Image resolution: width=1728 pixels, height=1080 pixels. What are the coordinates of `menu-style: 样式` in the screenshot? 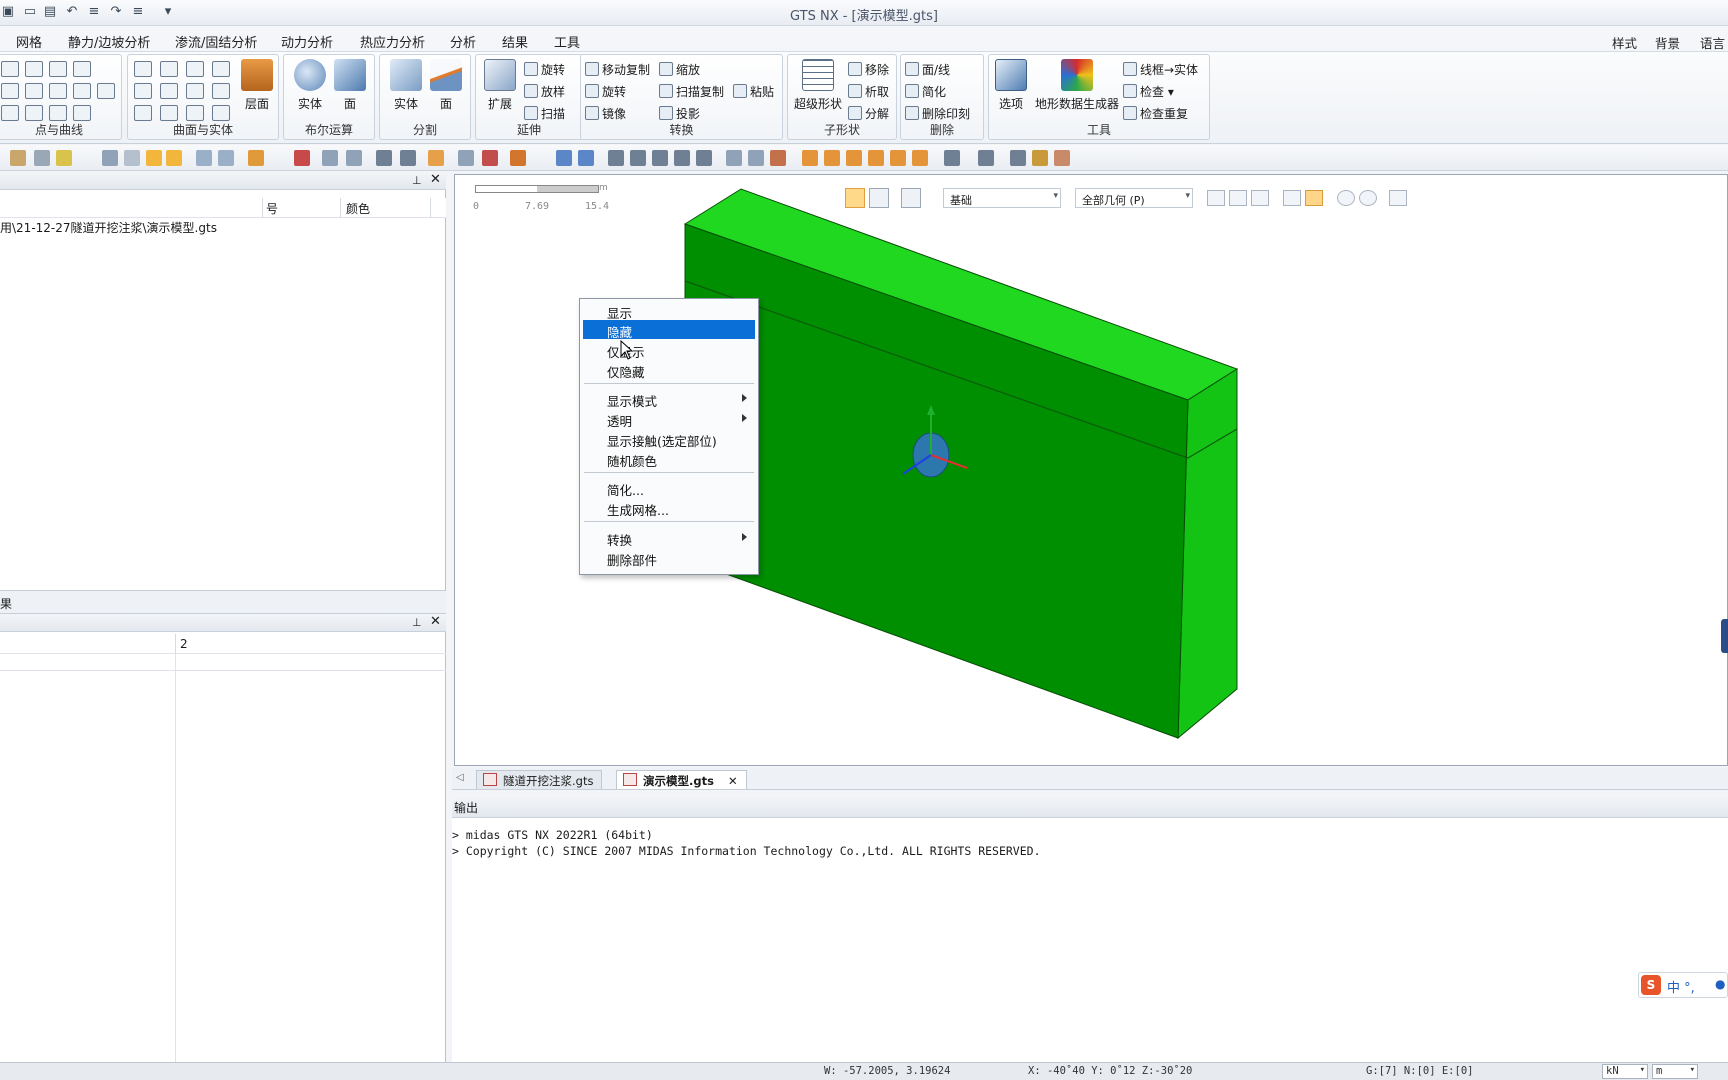 It's located at (1624, 42).